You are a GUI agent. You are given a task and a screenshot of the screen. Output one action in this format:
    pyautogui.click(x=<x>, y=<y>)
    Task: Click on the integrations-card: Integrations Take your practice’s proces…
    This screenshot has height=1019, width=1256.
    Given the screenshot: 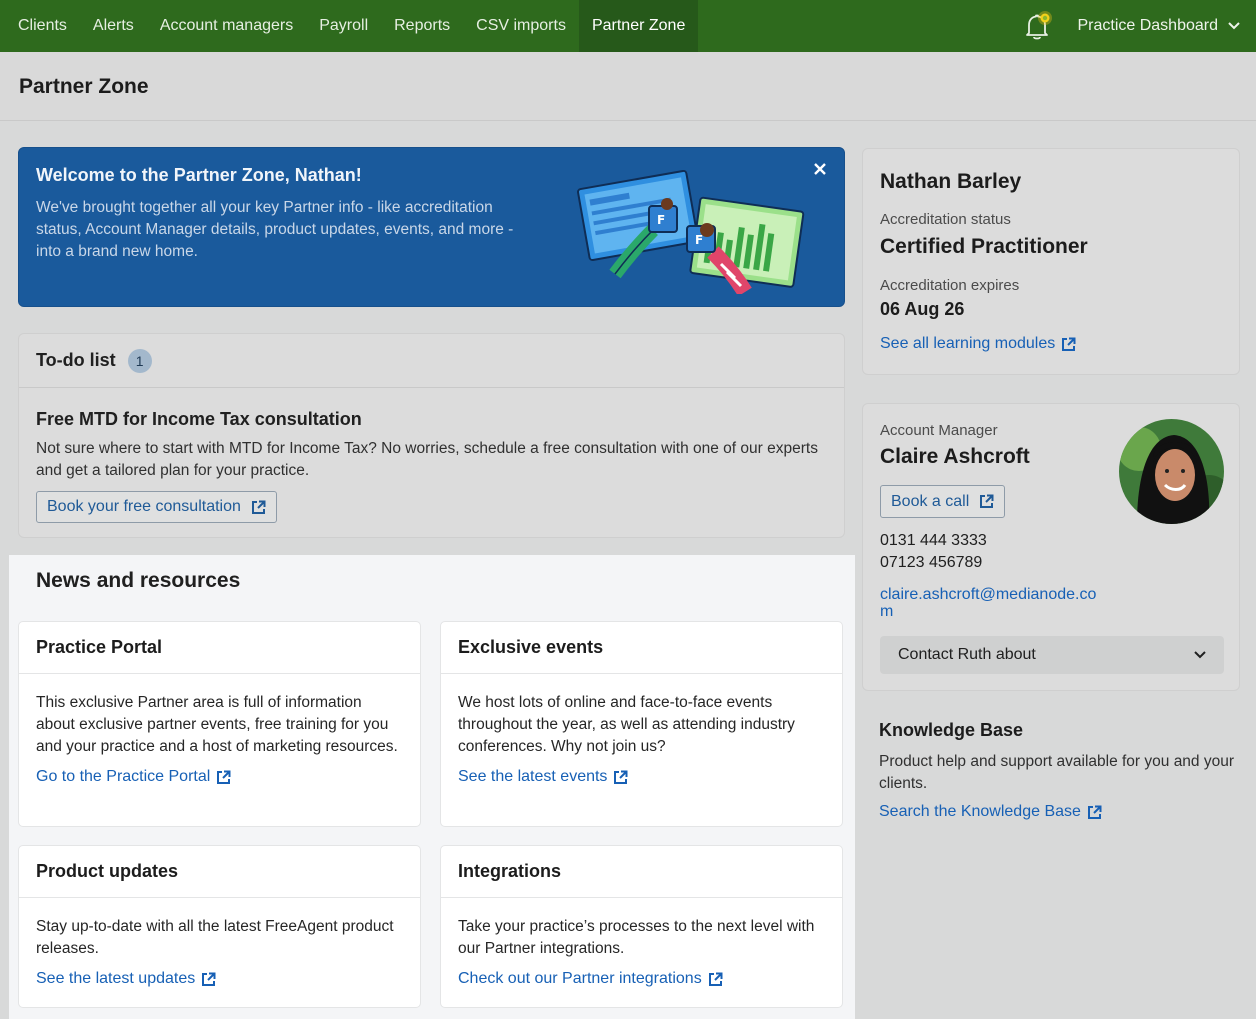 What is the action you would take?
    pyautogui.click(x=641, y=926)
    